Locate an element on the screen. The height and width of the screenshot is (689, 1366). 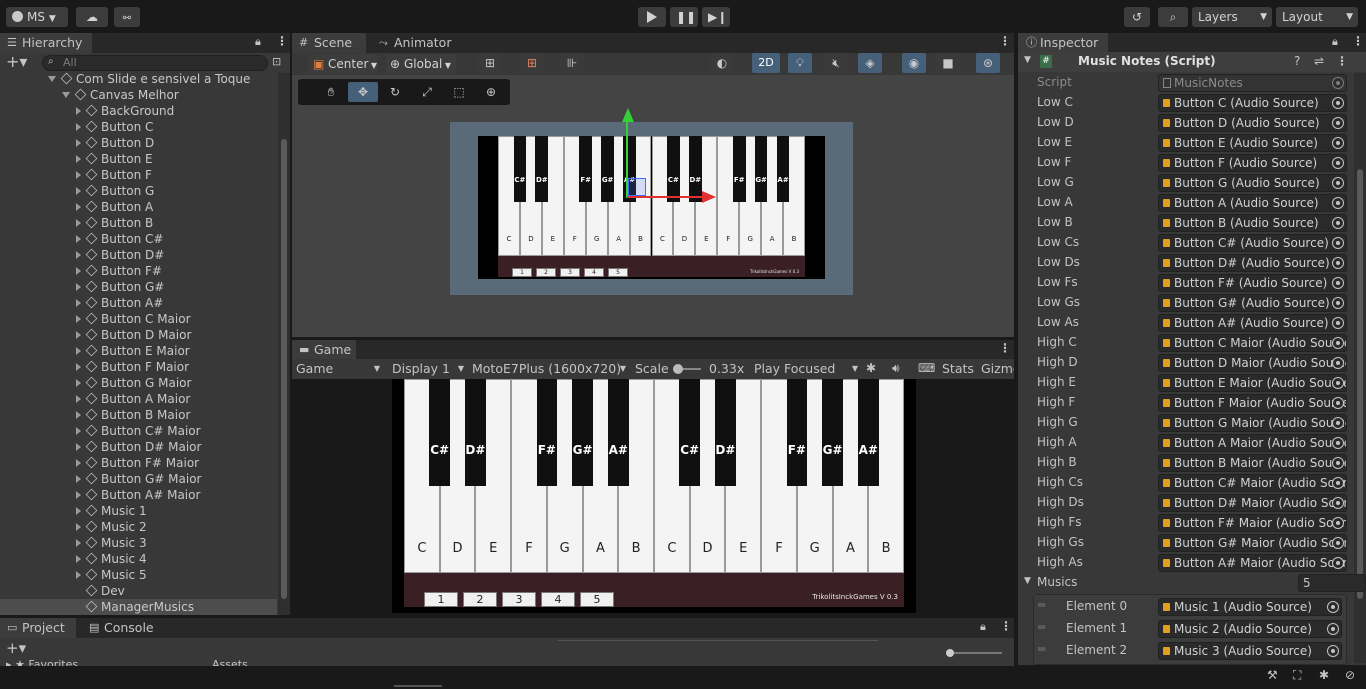
move-tool: ✥ is located at coordinates (363, 92).